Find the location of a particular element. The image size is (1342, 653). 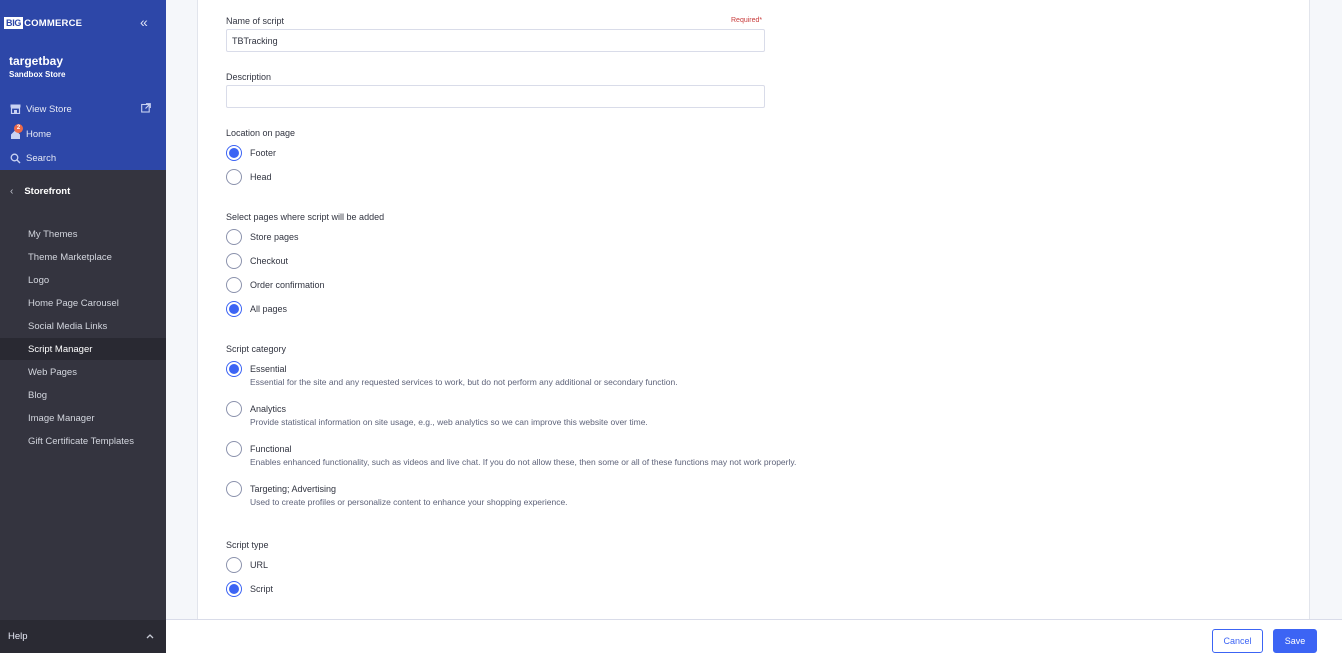

menu-item-home-page-carousel: Home Page Carousel is located at coordinates (83, 303).